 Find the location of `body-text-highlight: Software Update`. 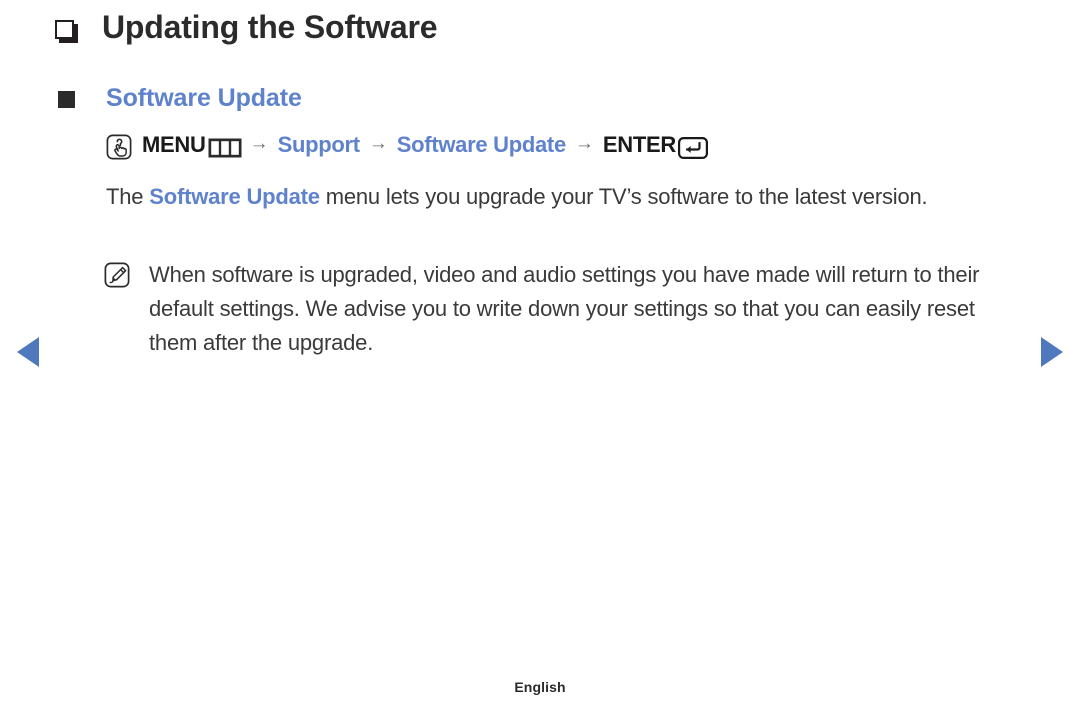

body-text-highlight: Software Update is located at coordinates (234, 196).